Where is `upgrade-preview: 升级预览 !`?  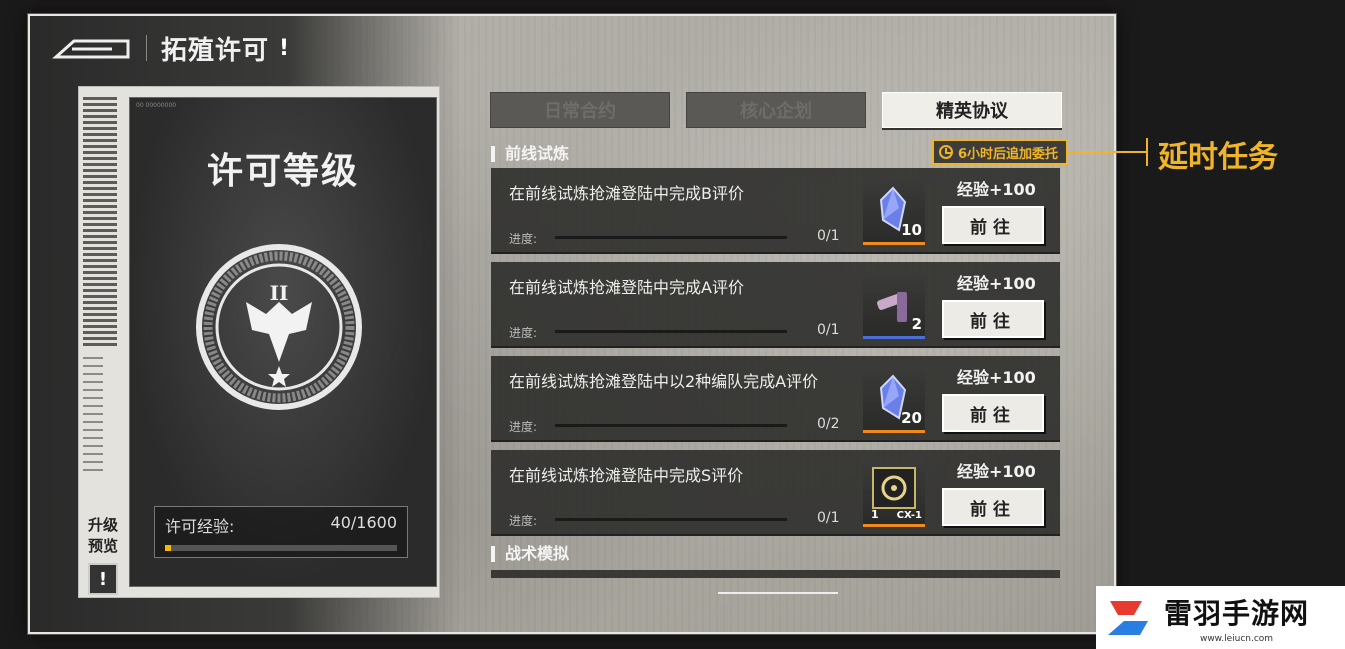
upgrade-preview: 升级预览 ! is located at coordinates (103, 555).